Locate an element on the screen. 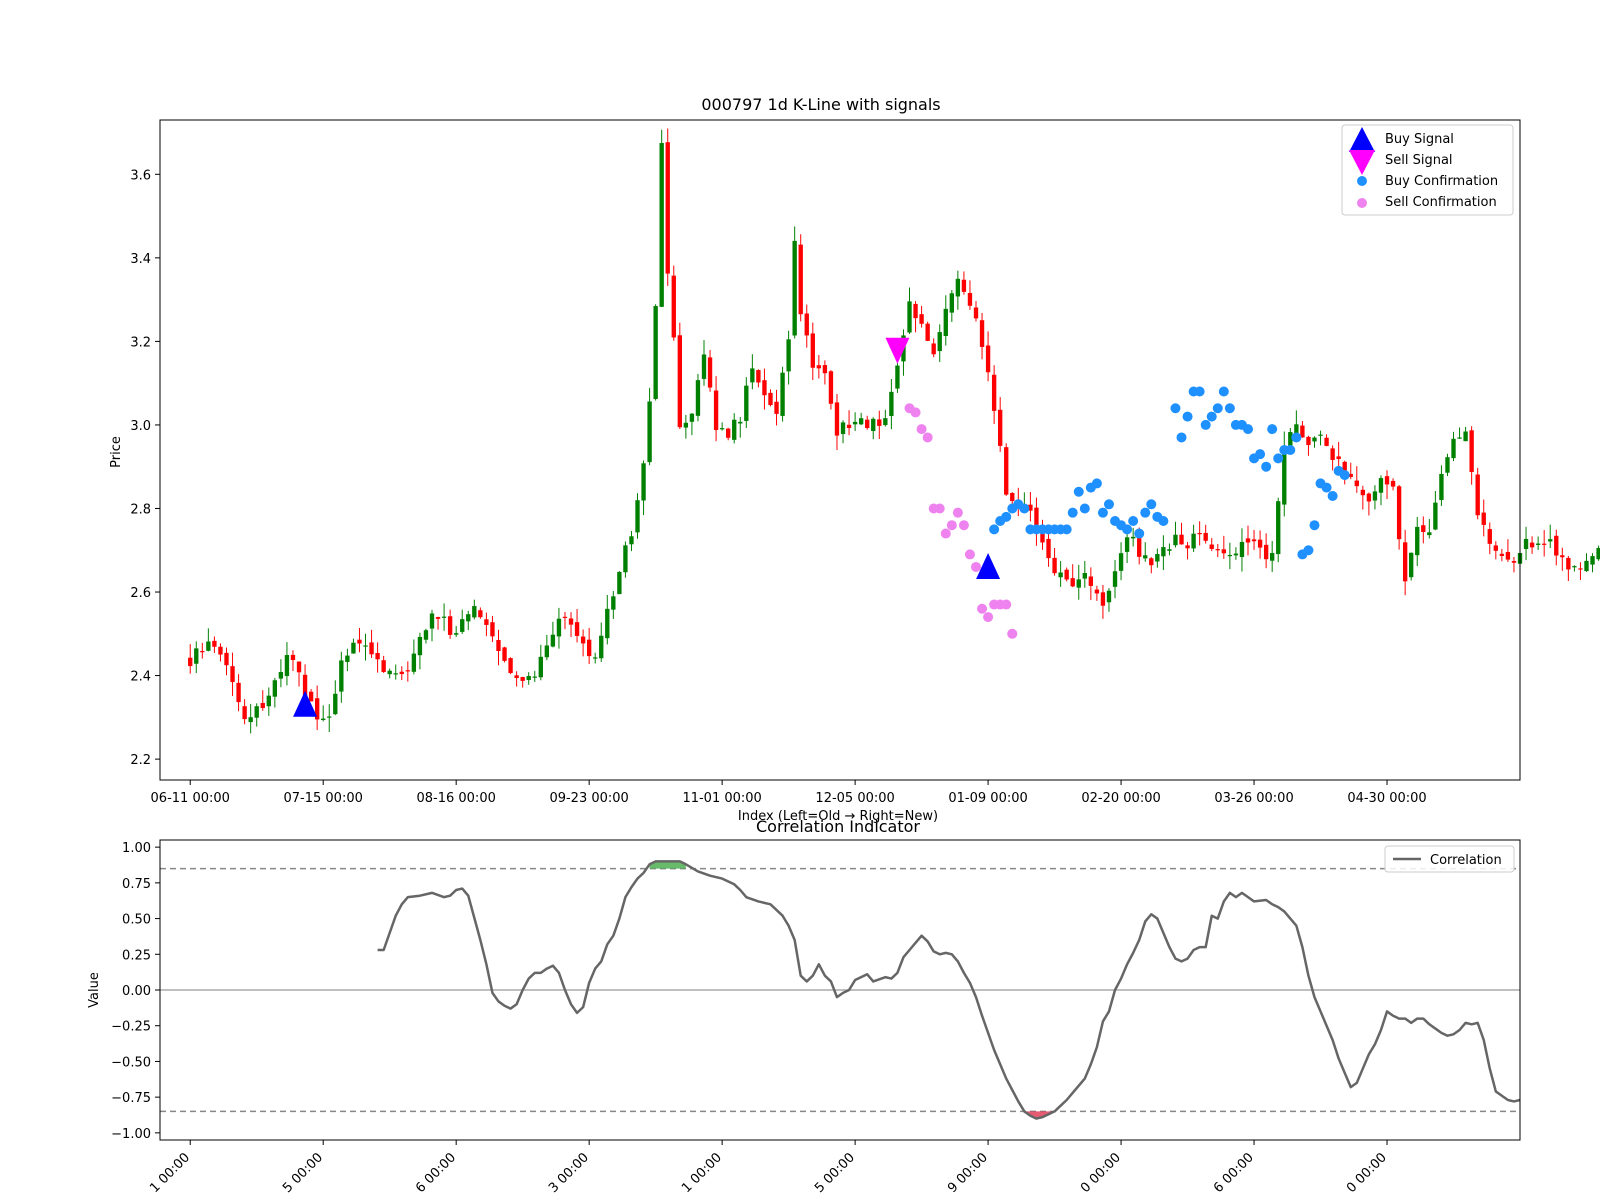  correlation-y-tick-label: −1.00 is located at coordinates (131, 1134).